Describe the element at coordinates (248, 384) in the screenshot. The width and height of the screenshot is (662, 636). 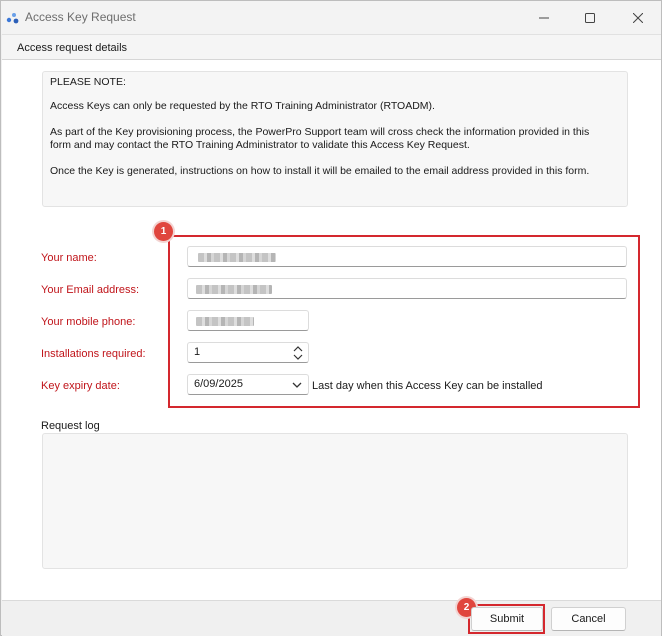
I see `expiry-date-picker: 6/09/2025` at that location.